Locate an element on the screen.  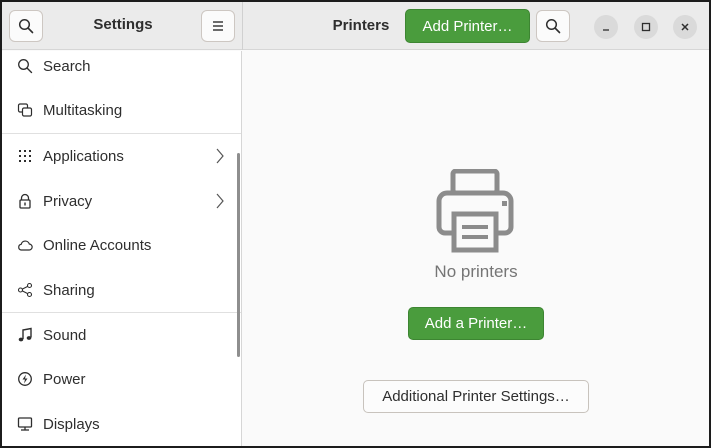
sidebar-item-online-accounts: Online Accounts is located at coordinates (121, 245).